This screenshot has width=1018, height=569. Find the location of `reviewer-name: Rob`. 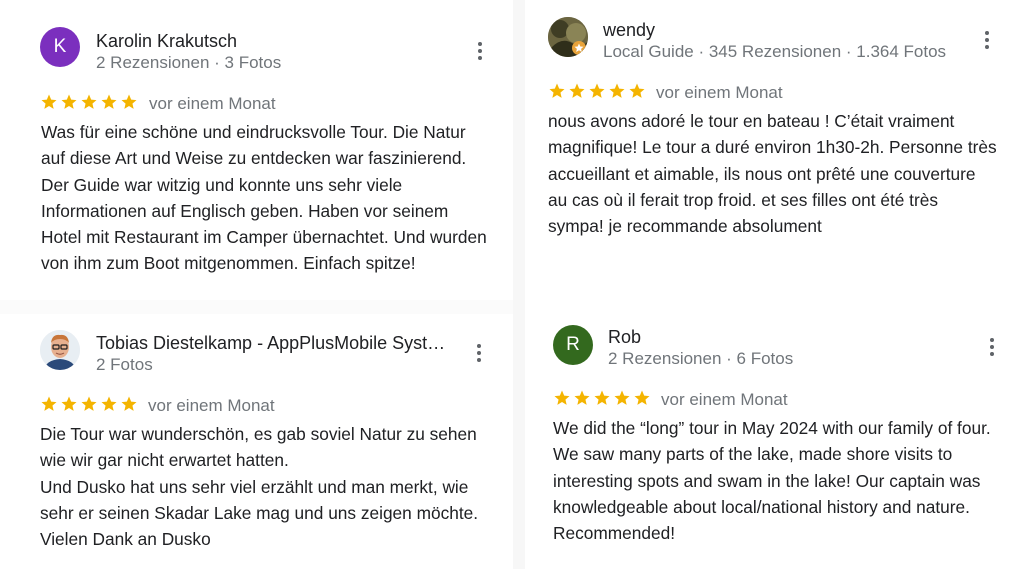

reviewer-name: Rob is located at coordinates (624, 337).